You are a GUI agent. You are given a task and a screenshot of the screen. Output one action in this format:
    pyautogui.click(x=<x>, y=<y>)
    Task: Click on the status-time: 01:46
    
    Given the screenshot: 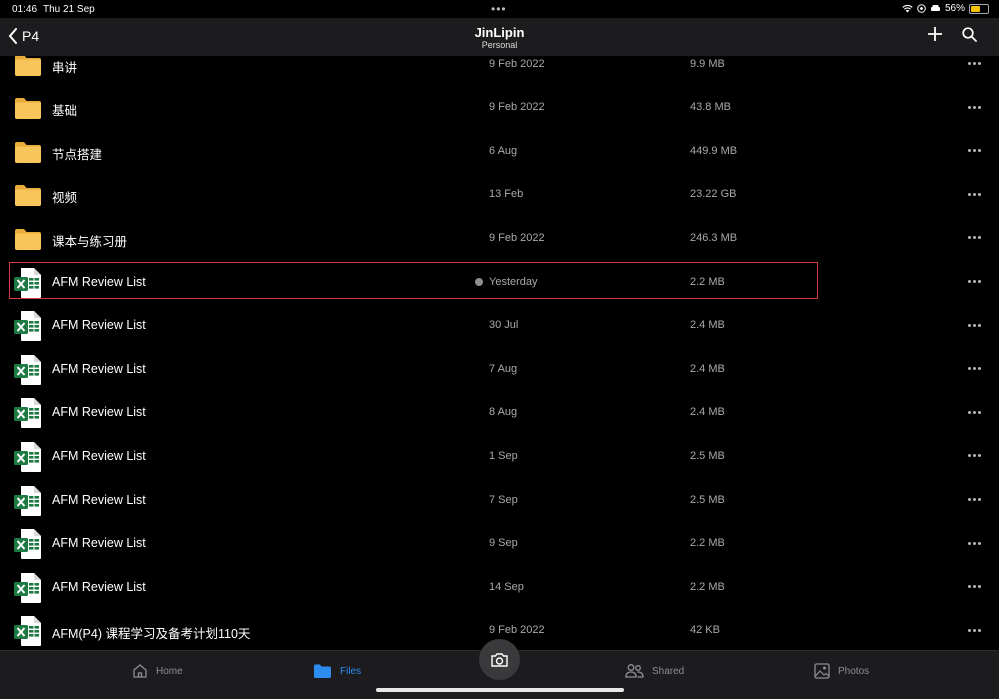 What is the action you would take?
    pyautogui.click(x=25, y=9)
    